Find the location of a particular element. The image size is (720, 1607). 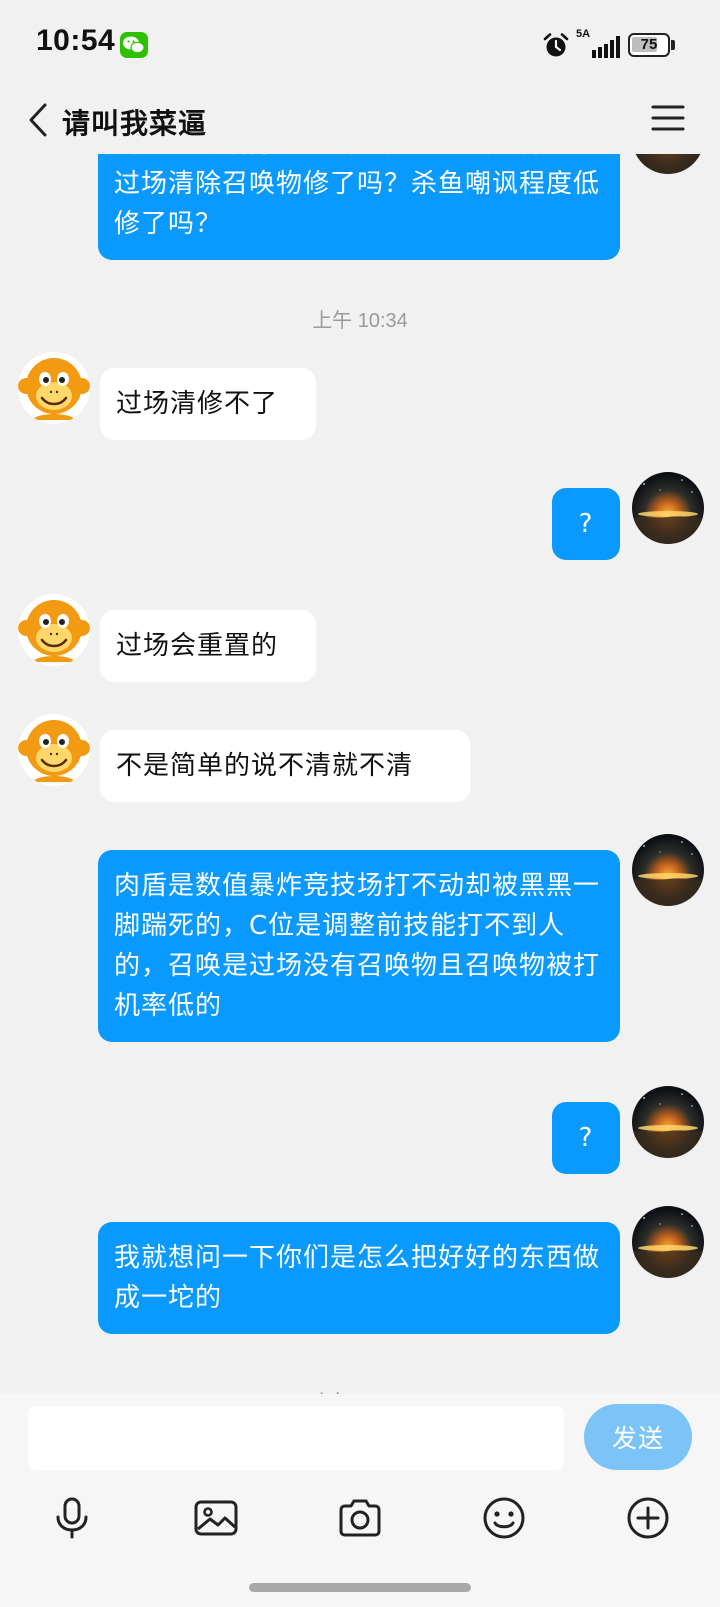

message-bubble-incoming: 过场清修不了 is located at coordinates (208, 404).